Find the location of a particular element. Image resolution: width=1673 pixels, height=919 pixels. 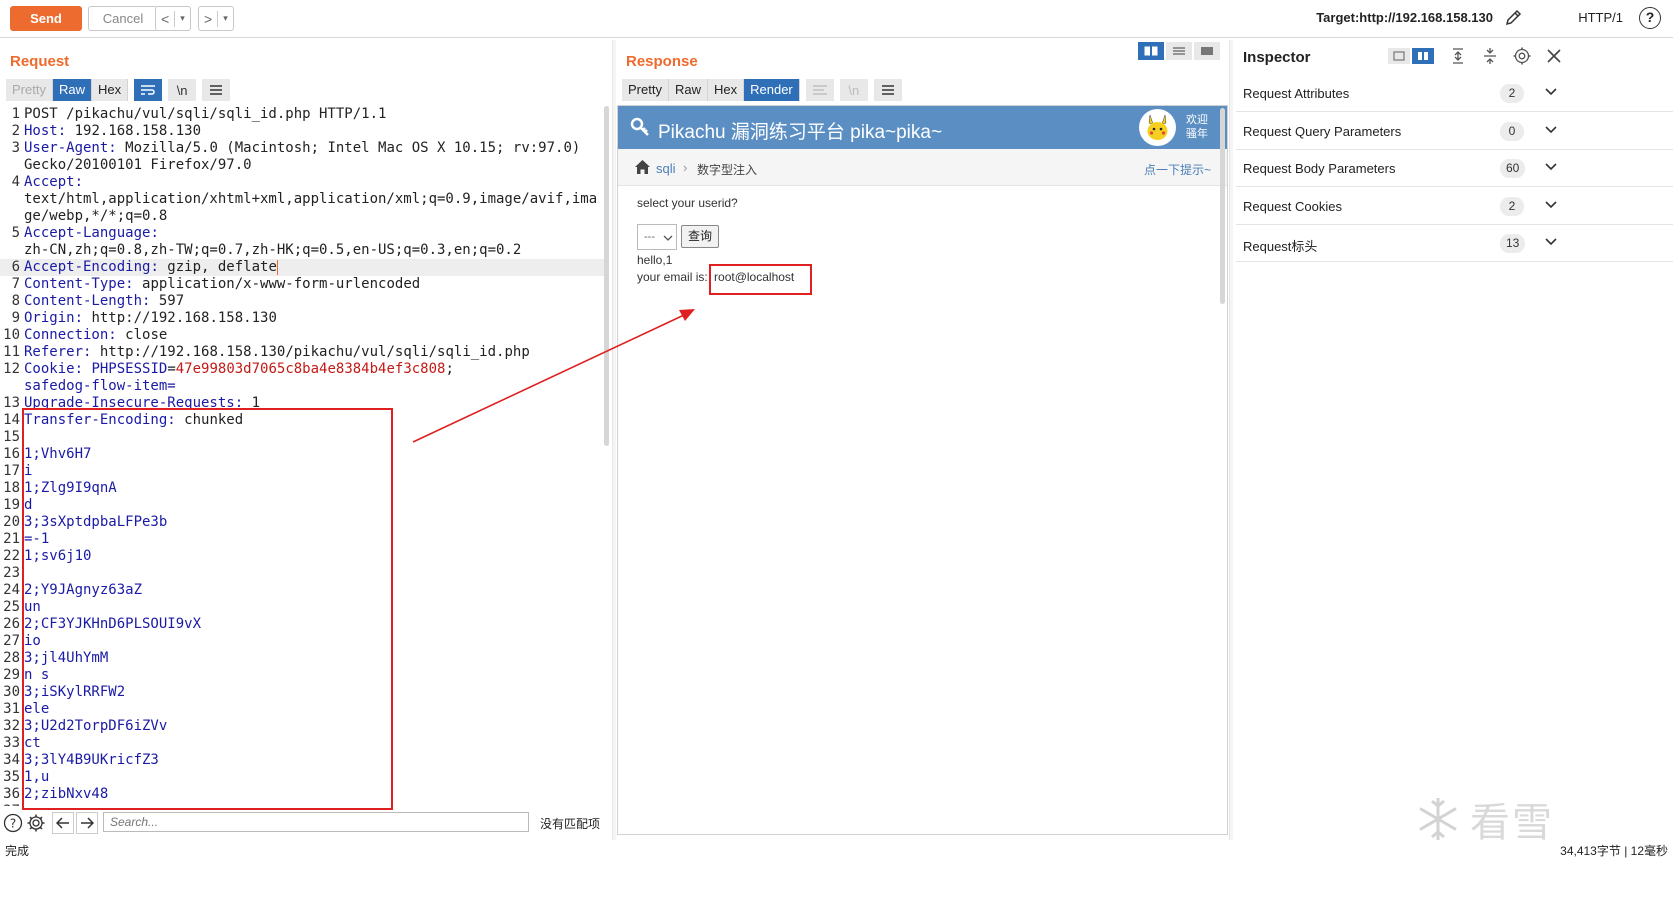

pane-splitter-right is located at coordinates (1231, 440).